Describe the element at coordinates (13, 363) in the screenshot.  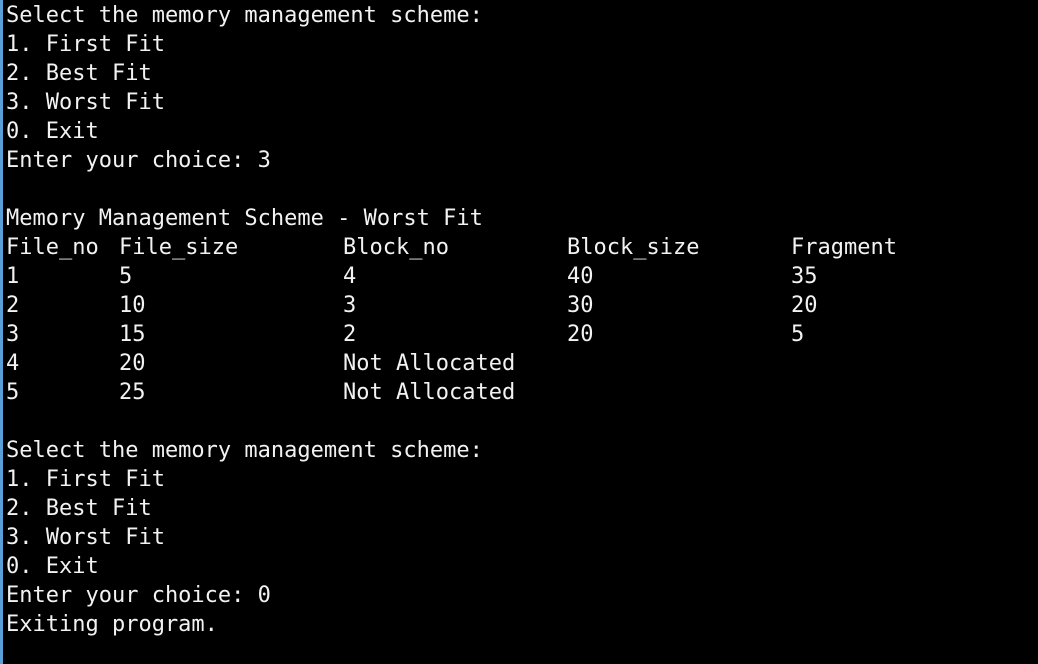
I see `file-no-cell: 4` at that location.